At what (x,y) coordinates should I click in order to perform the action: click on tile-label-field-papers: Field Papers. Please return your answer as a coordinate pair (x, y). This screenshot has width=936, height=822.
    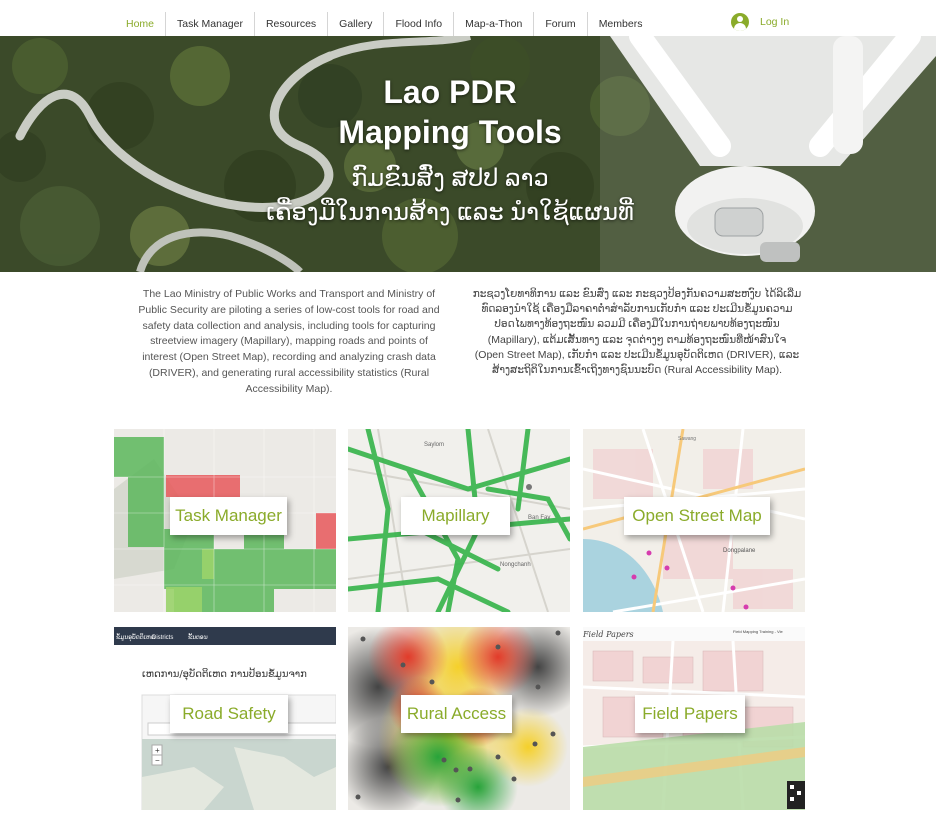
    Looking at the image, I should click on (690, 714).